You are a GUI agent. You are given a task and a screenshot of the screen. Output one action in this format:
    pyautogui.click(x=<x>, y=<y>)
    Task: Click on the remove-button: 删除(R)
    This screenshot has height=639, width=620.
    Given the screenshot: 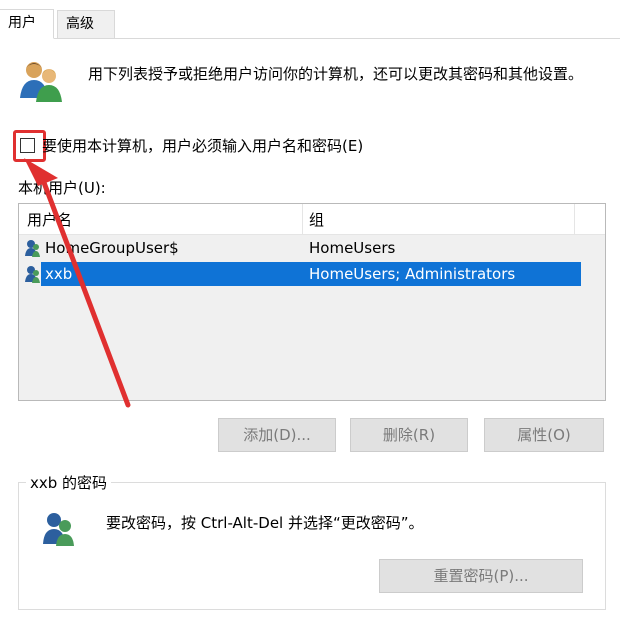 What is the action you would take?
    pyautogui.click(x=409, y=435)
    